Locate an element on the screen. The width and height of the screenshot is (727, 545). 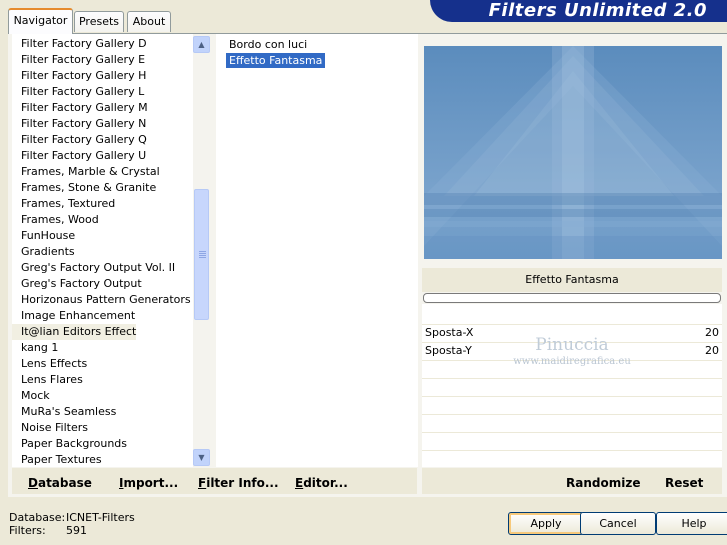
status-database-value: ICNET-Filters is located at coordinates (100, 517).